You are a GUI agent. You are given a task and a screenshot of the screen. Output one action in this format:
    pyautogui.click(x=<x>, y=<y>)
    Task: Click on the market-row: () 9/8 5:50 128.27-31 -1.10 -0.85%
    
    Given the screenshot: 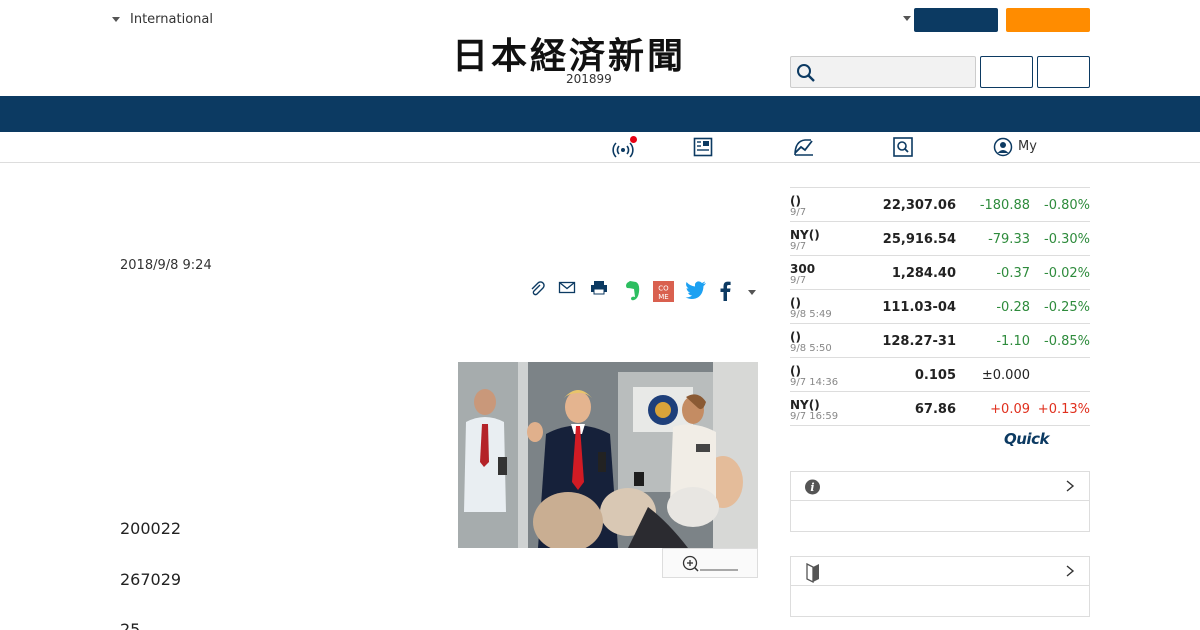 What is the action you would take?
    pyautogui.click(x=940, y=341)
    